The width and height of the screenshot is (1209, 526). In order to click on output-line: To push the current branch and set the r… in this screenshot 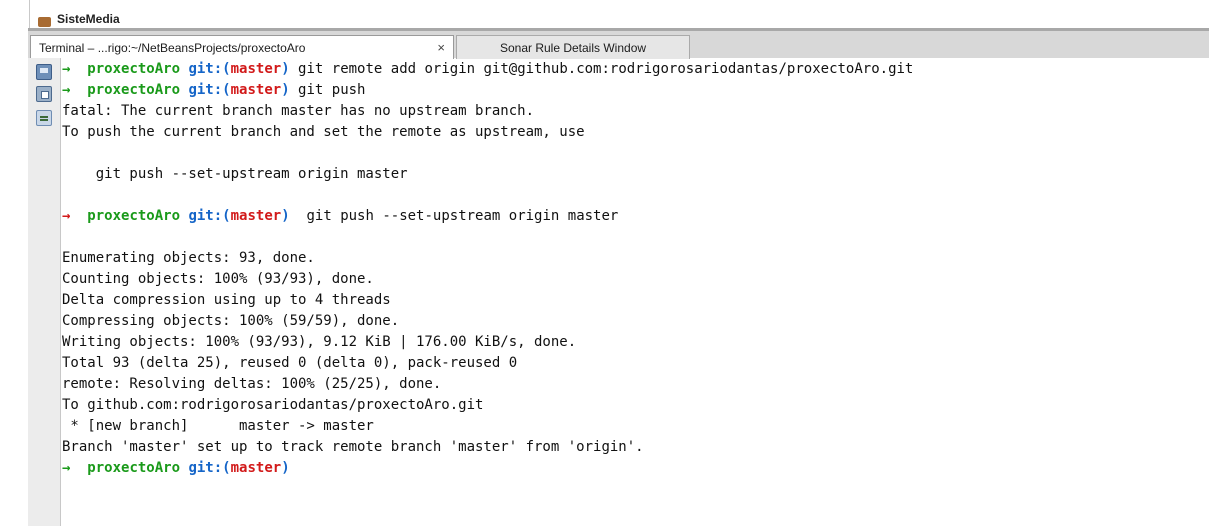, I will do `click(323, 132)`.